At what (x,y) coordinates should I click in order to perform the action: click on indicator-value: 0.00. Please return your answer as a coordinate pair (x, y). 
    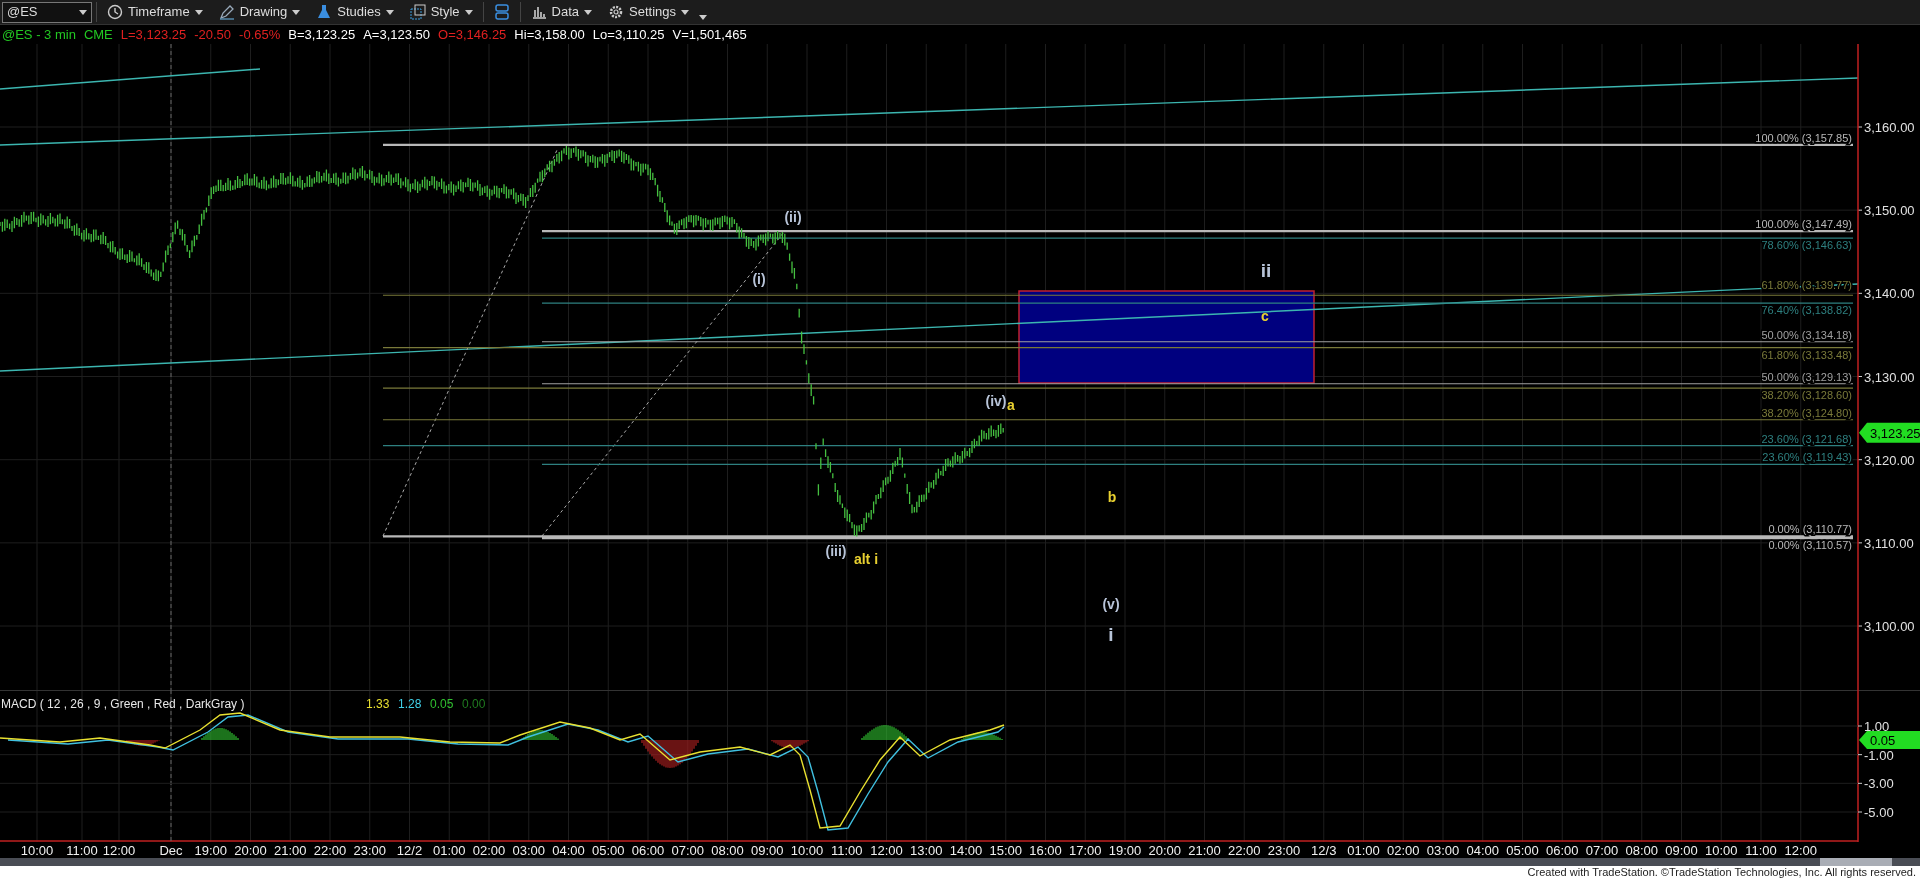
    Looking at the image, I should click on (474, 704).